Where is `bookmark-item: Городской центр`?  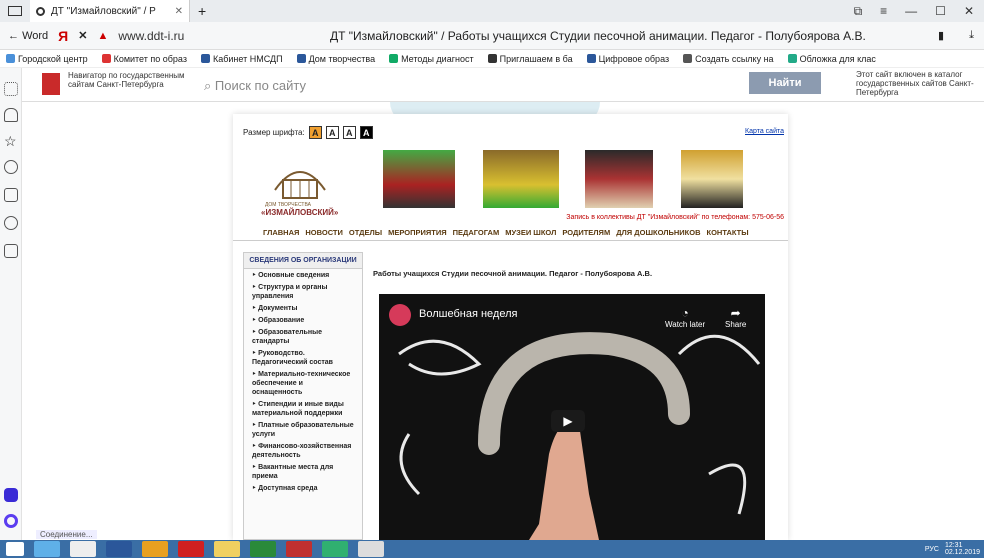
bookmark-item: Городской центр is located at coordinates (47, 59).